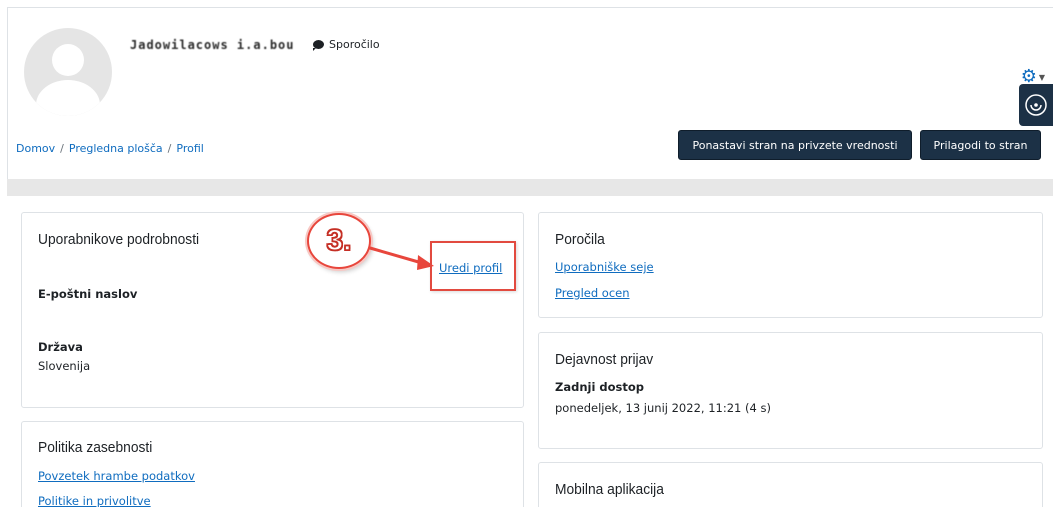  What do you see at coordinates (35, 148) in the screenshot?
I see `breadcrumb-home: Domov` at bounding box center [35, 148].